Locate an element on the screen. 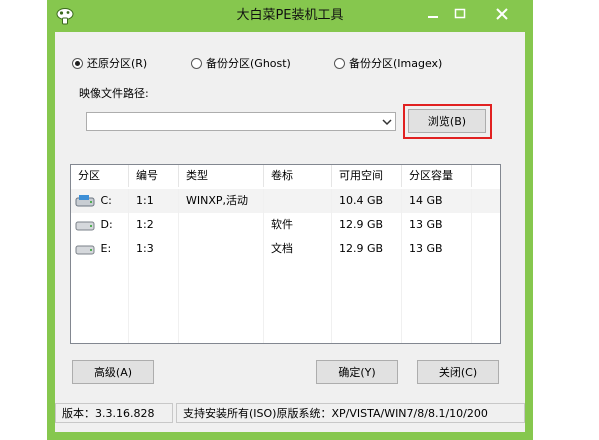 The width and height of the screenshot is (599, 440). column-header-size: 分区容量 is located at coordinates (437, 176).